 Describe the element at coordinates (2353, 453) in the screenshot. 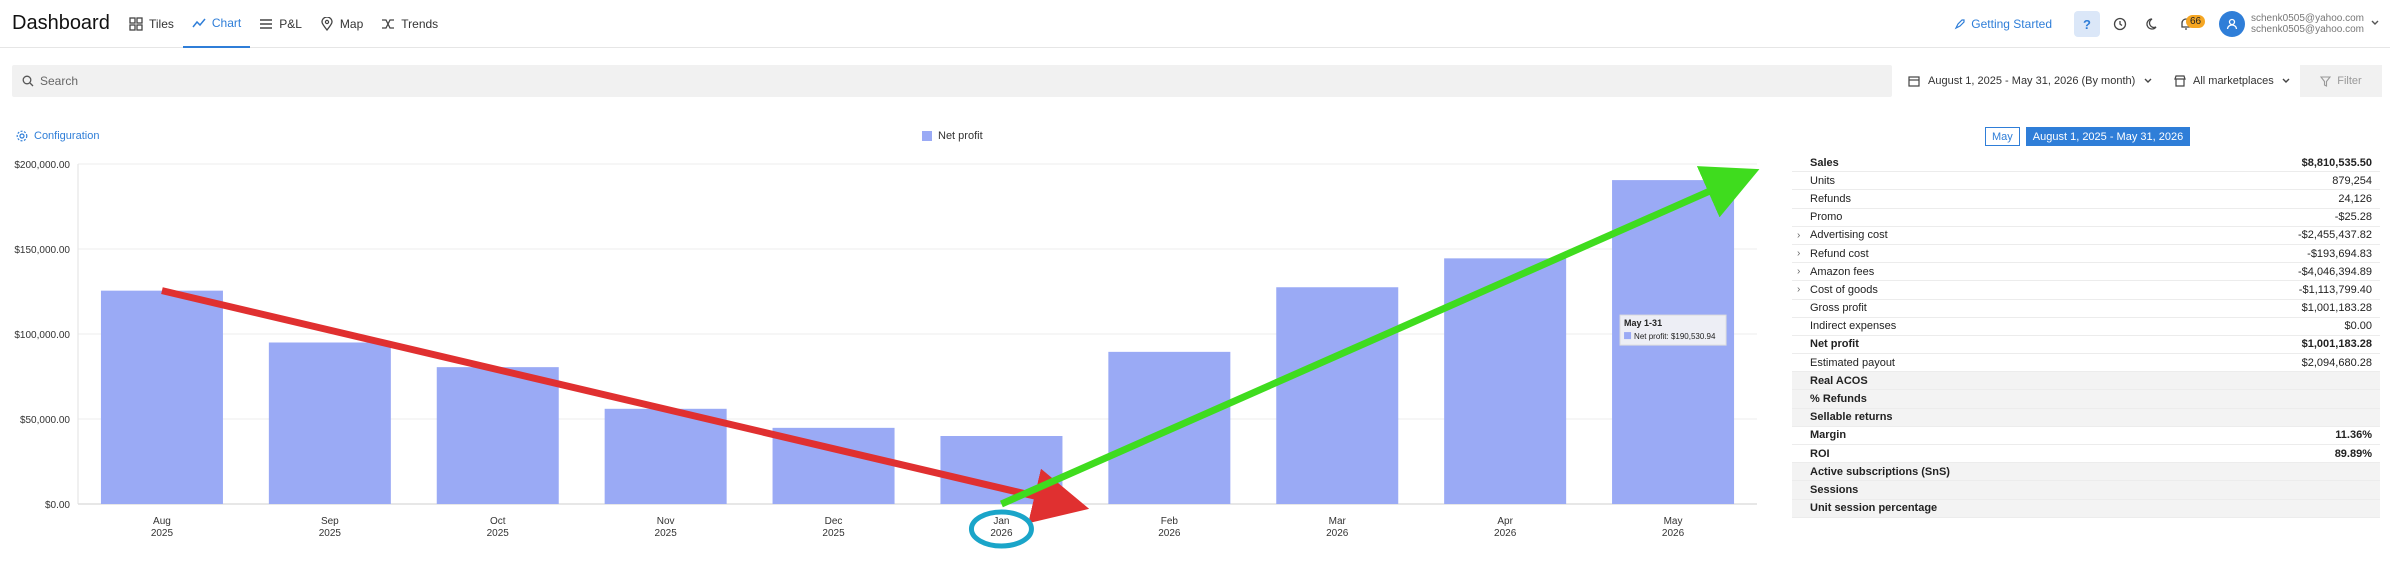

I see `metric-value: 89.89%` at that location.